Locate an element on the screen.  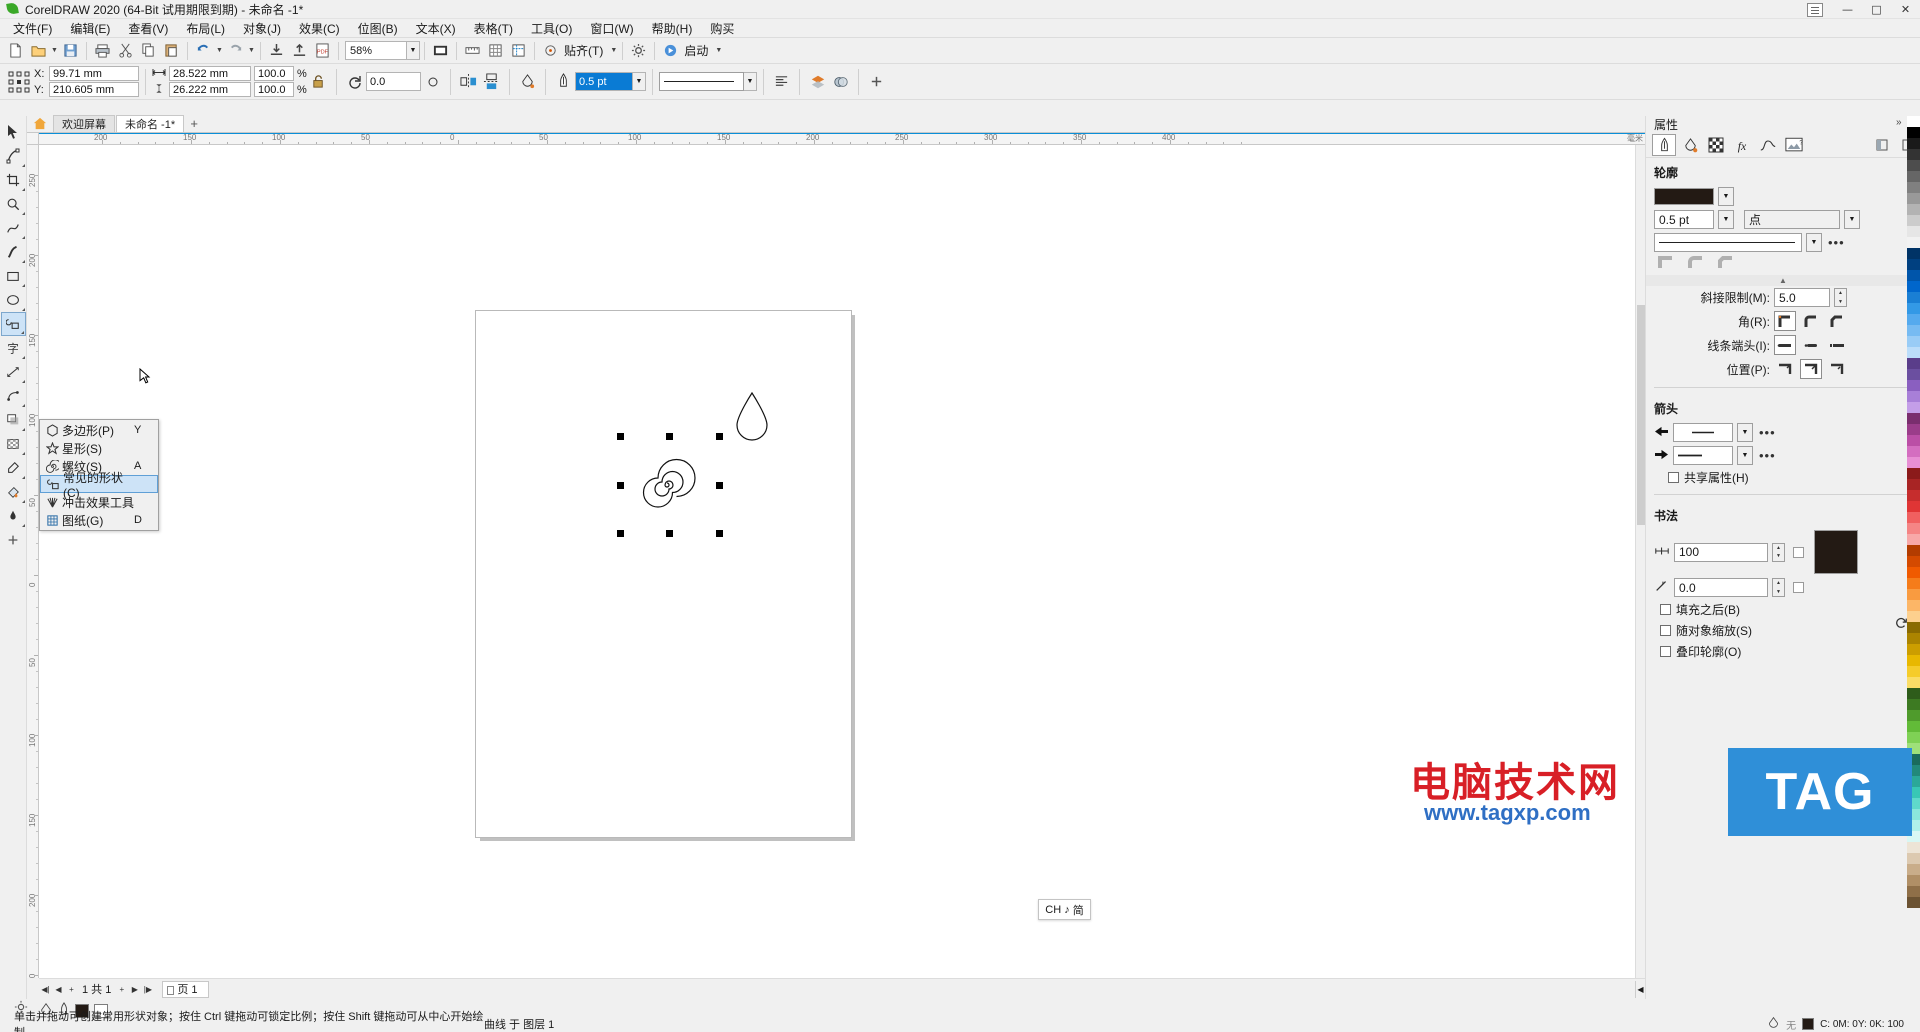
overprint-outline-row: 叠印轮廓(O) is located at coordinates (1783, 651).